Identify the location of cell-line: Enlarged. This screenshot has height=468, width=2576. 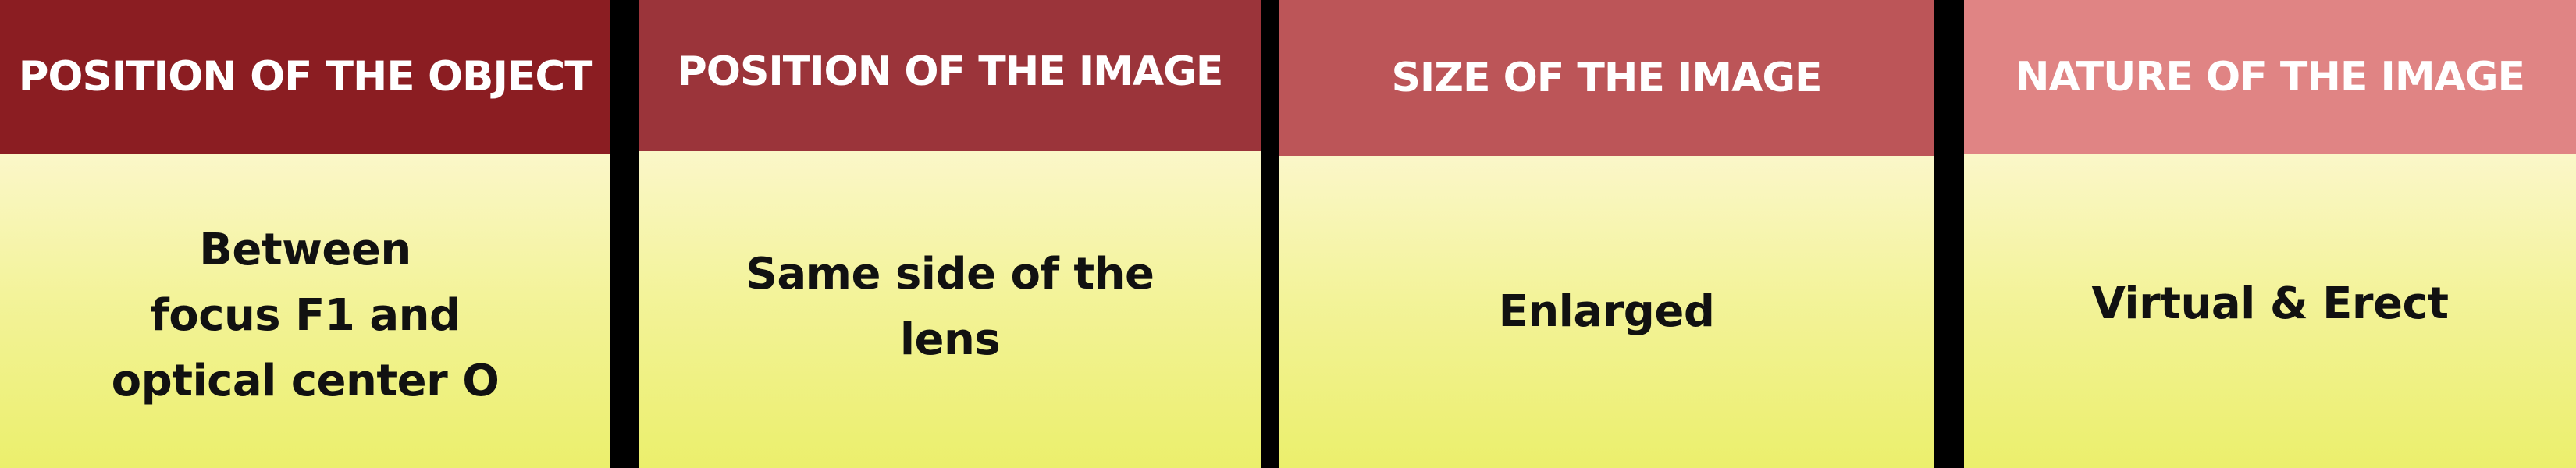
(1606, 311).